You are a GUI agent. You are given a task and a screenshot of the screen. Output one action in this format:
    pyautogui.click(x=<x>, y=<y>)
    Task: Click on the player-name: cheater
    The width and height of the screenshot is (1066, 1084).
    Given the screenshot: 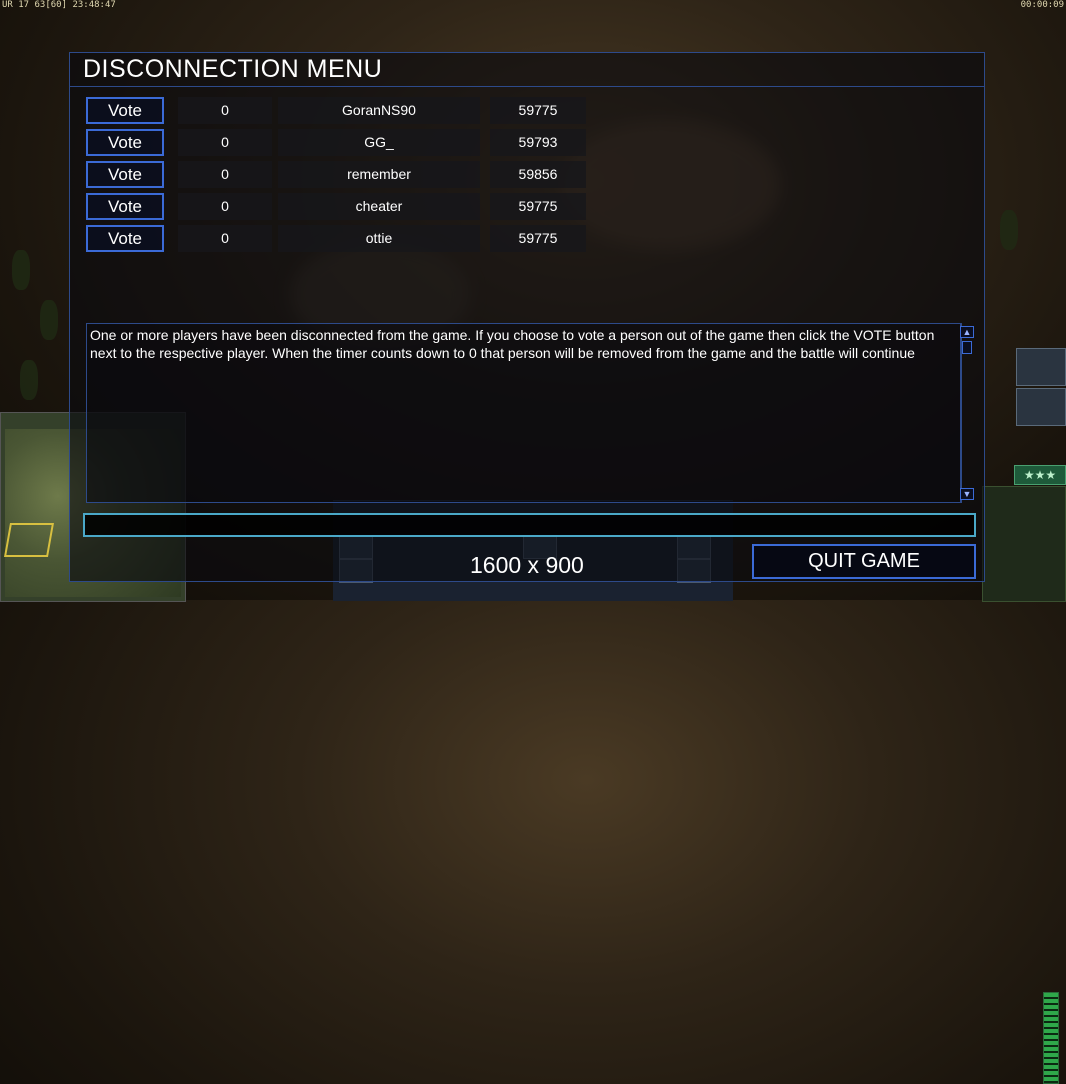 What is the action you would take?
    pyautogui.click(x=379, y=206)
    